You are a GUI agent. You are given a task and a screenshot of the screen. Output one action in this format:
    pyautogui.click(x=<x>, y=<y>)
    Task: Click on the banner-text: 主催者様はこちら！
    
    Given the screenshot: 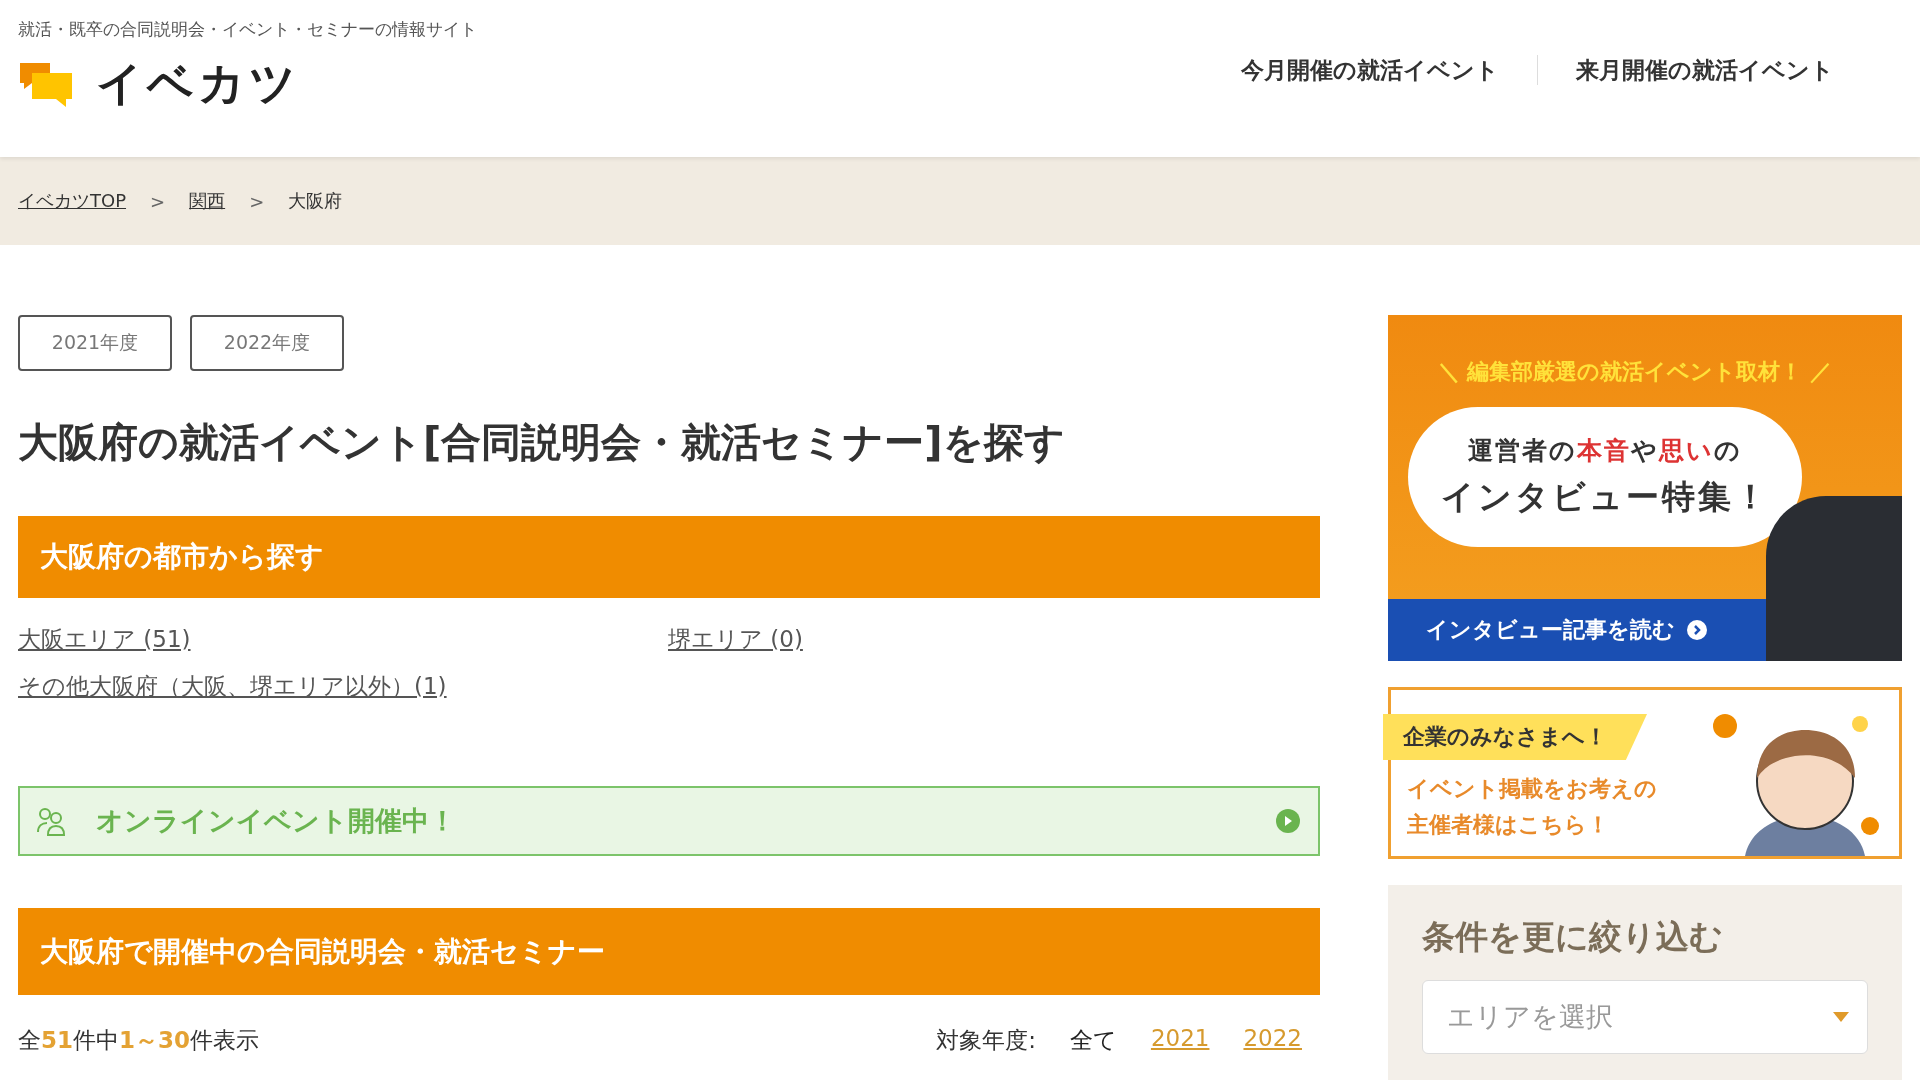 What is the action you would take?
    pyautogui.click(x=1508, y=825)
    